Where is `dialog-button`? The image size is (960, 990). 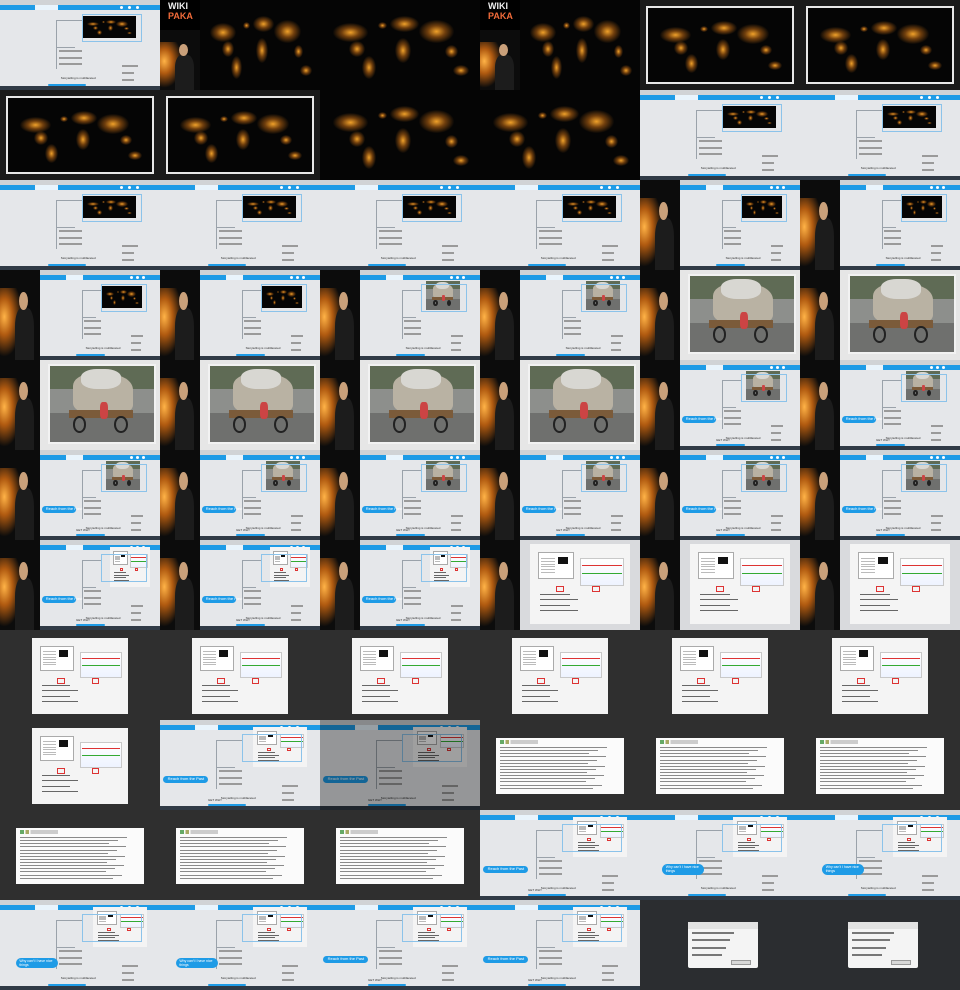
dialog-button is located at coordinates (901, 962).